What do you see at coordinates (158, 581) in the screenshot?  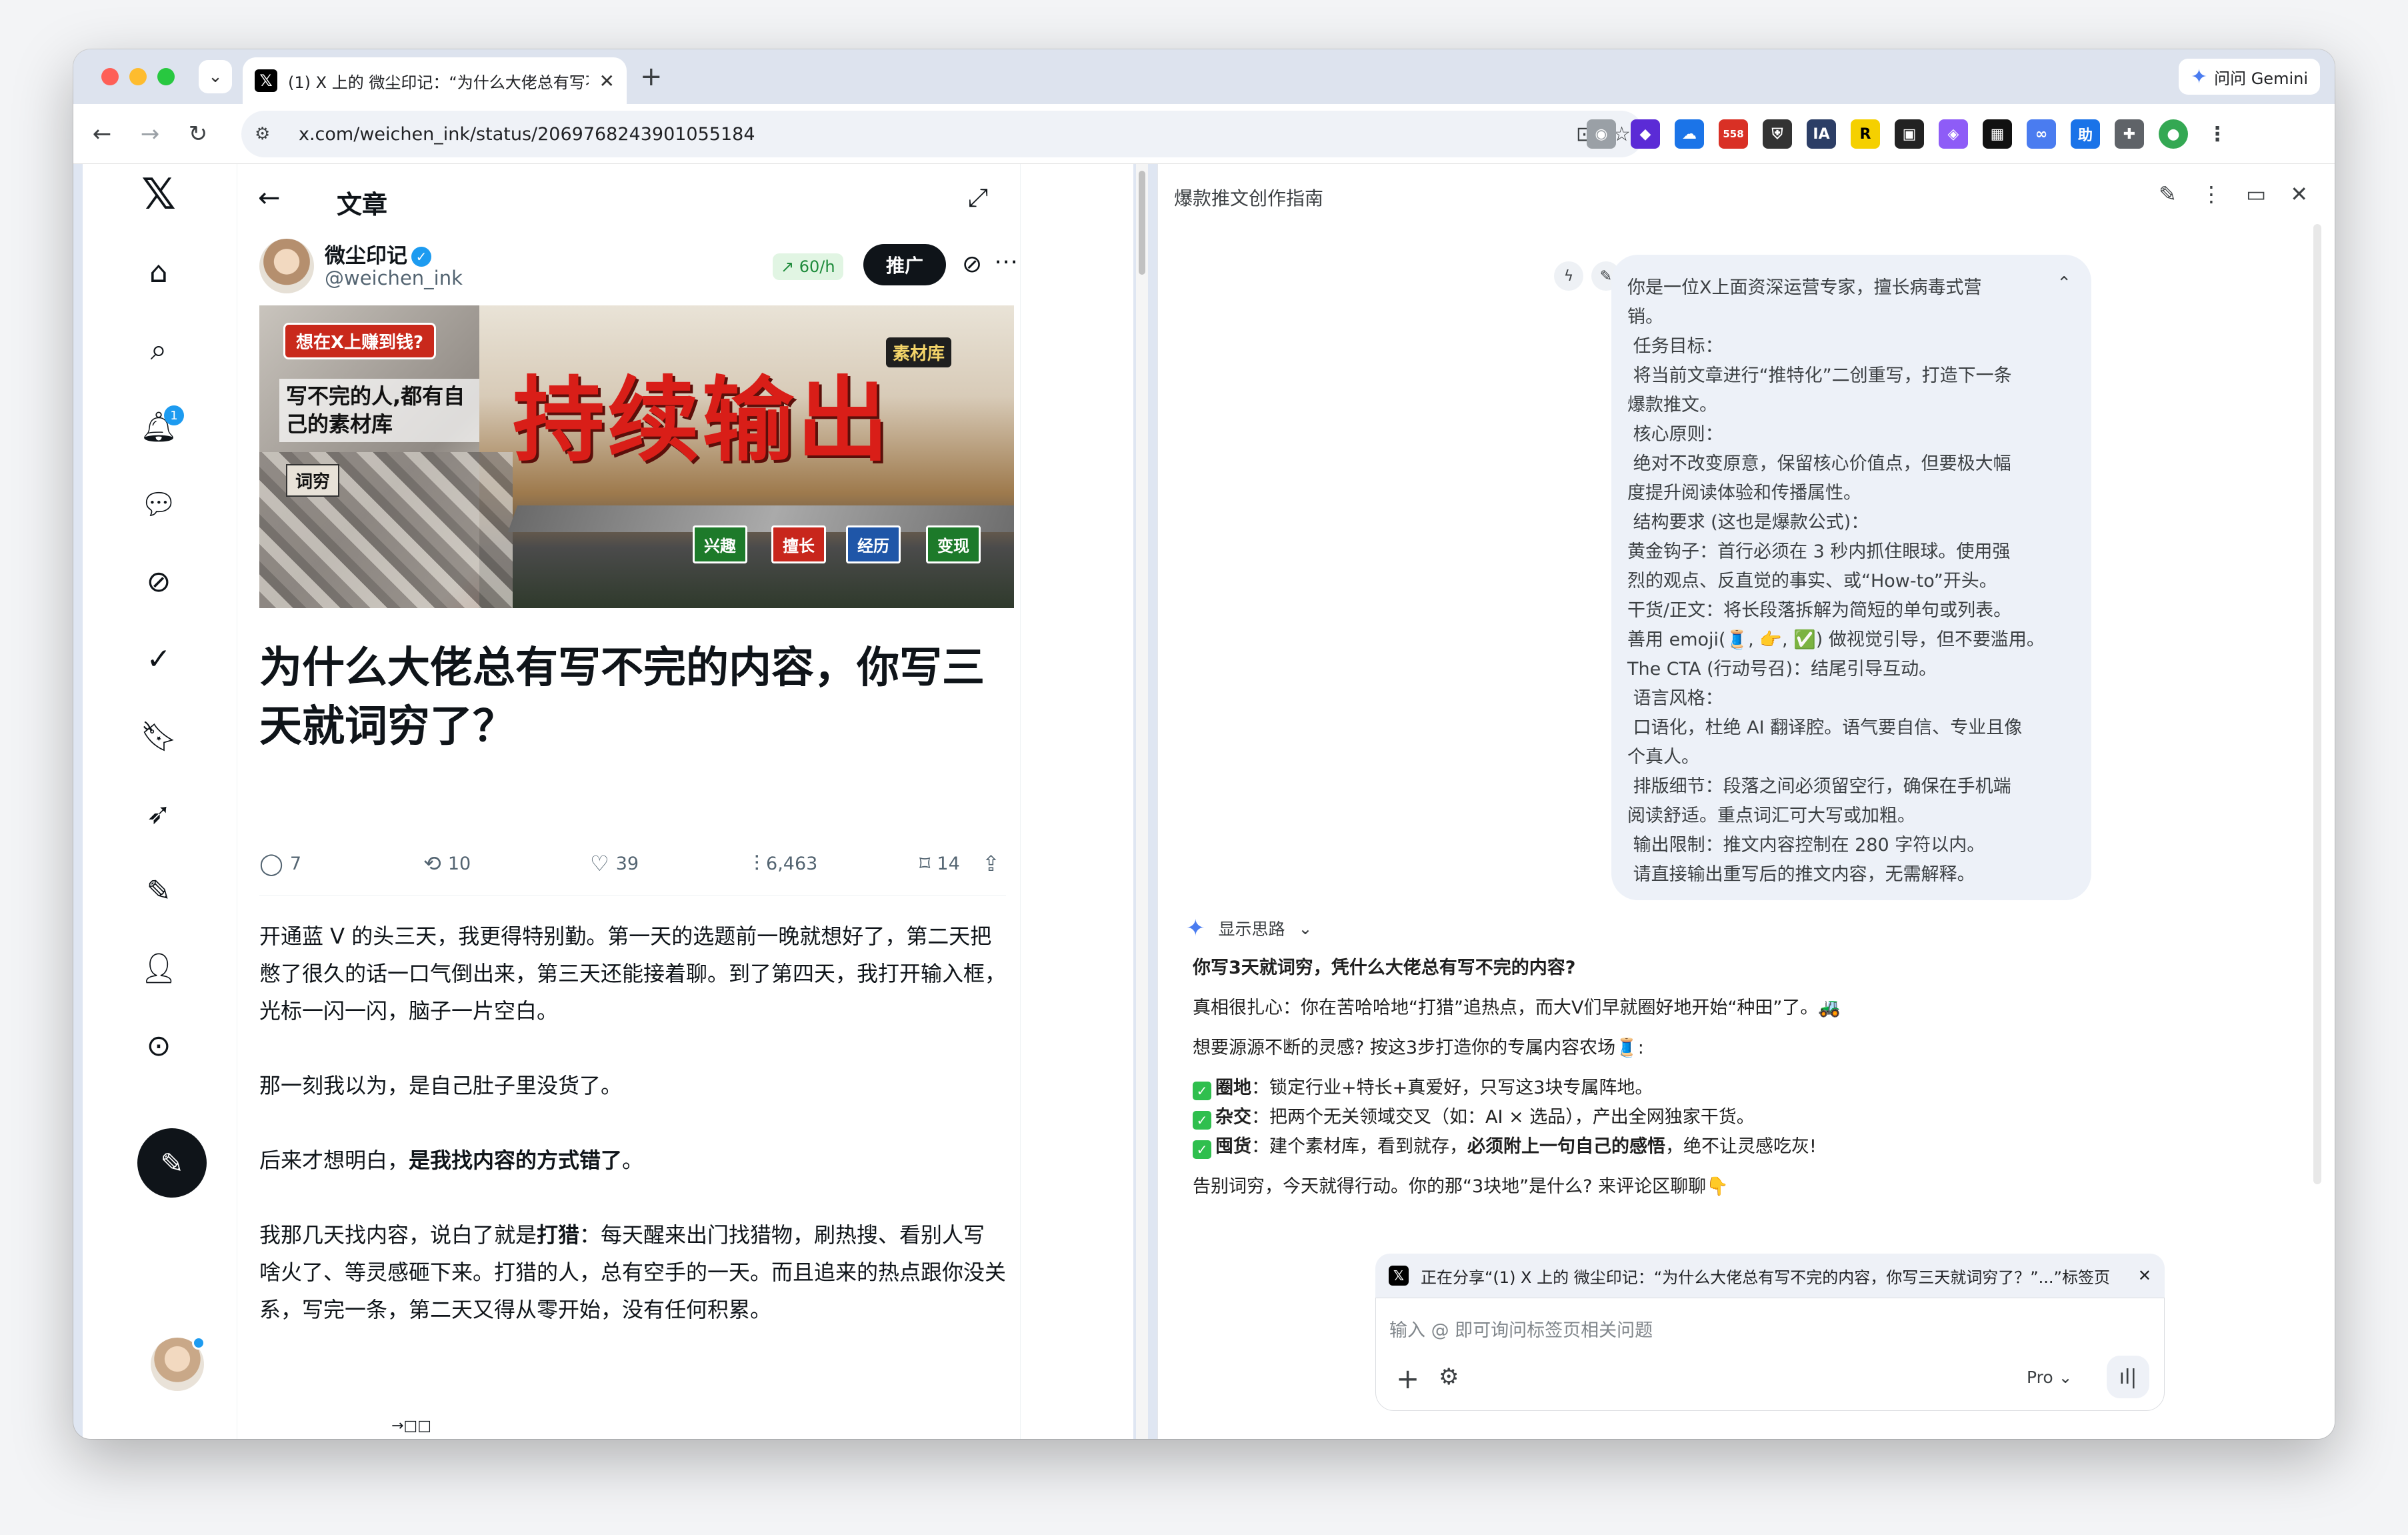 I see `grok-icon: ⊘` at bounding box center [158, 581].